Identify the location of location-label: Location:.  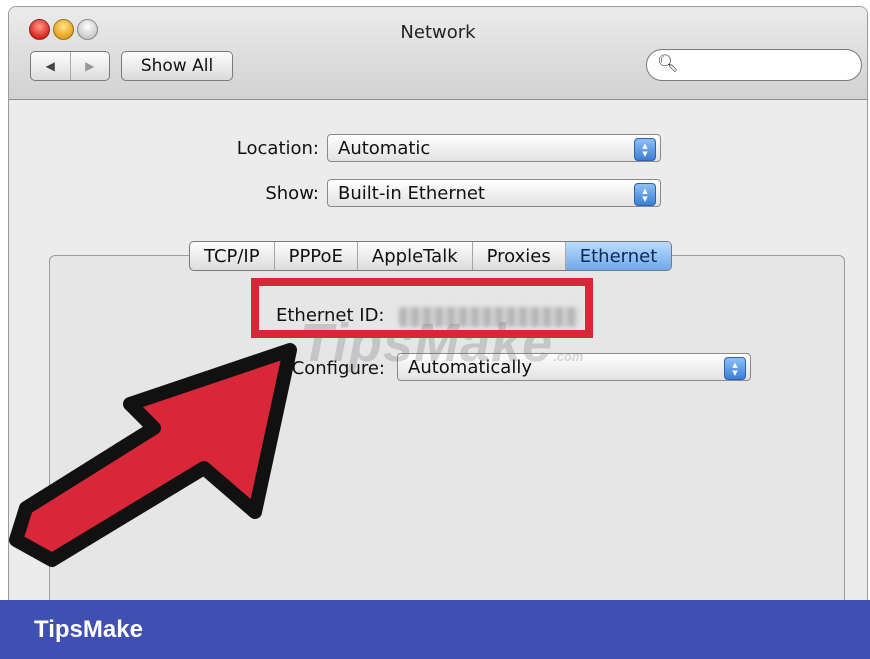
(277, 148).